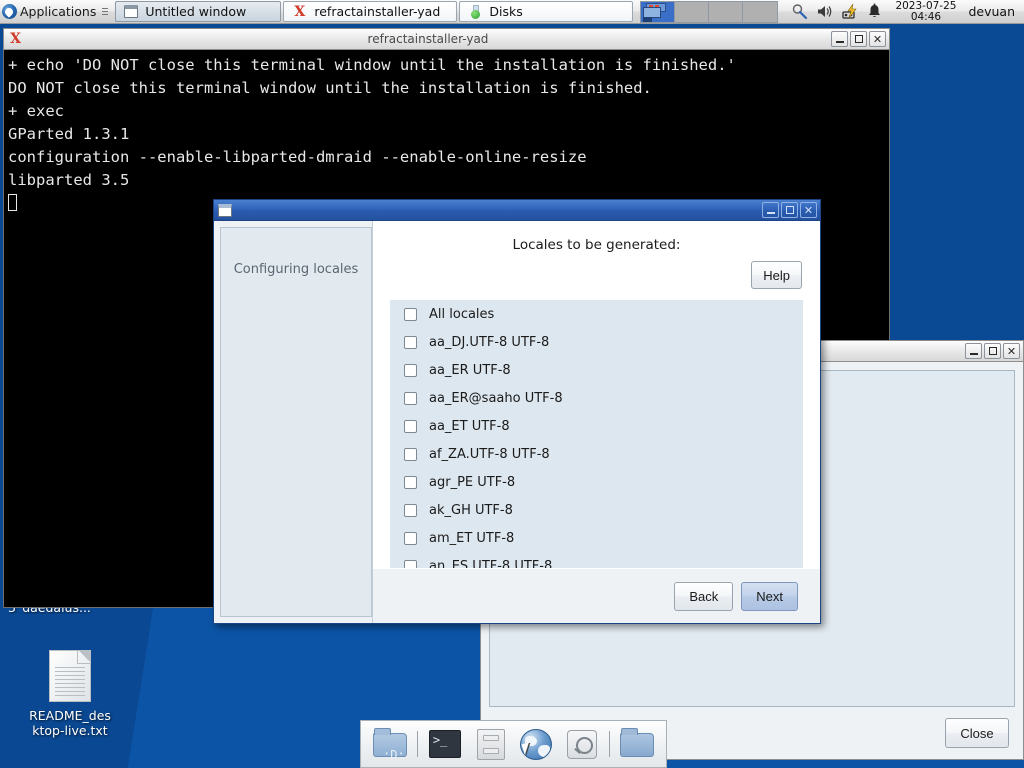  I want to click on folder-icon, so click(637, 742).